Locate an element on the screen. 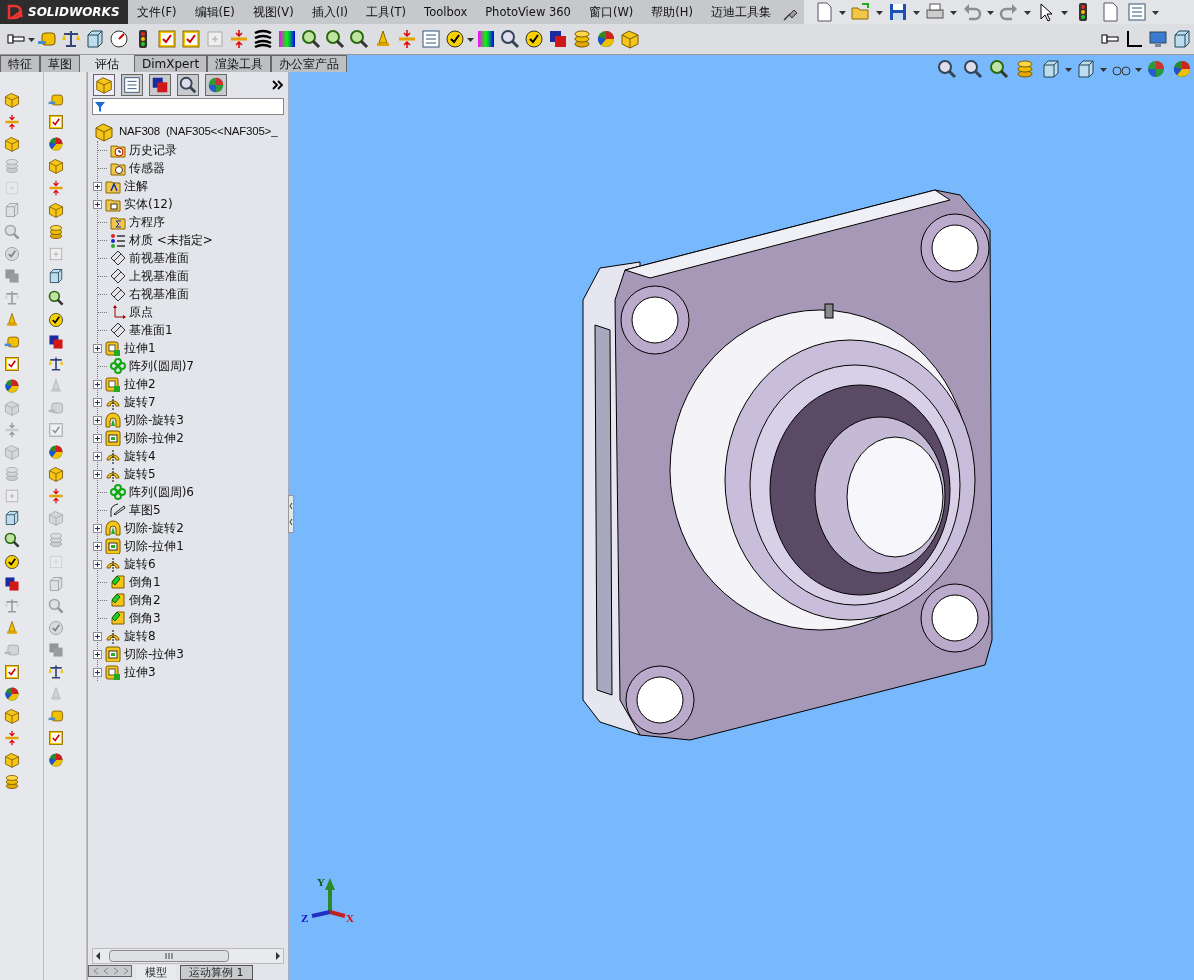  tree-item-label: 右视基准面 is located at coordinates (159, 294).